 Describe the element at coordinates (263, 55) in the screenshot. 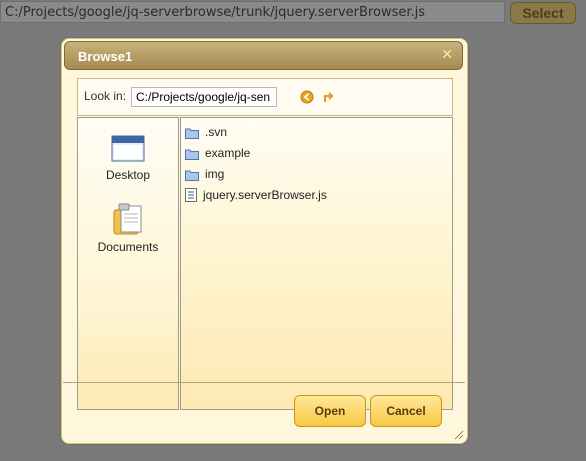

I see `dialog-titlebar: Browse1 ✕` at that location.